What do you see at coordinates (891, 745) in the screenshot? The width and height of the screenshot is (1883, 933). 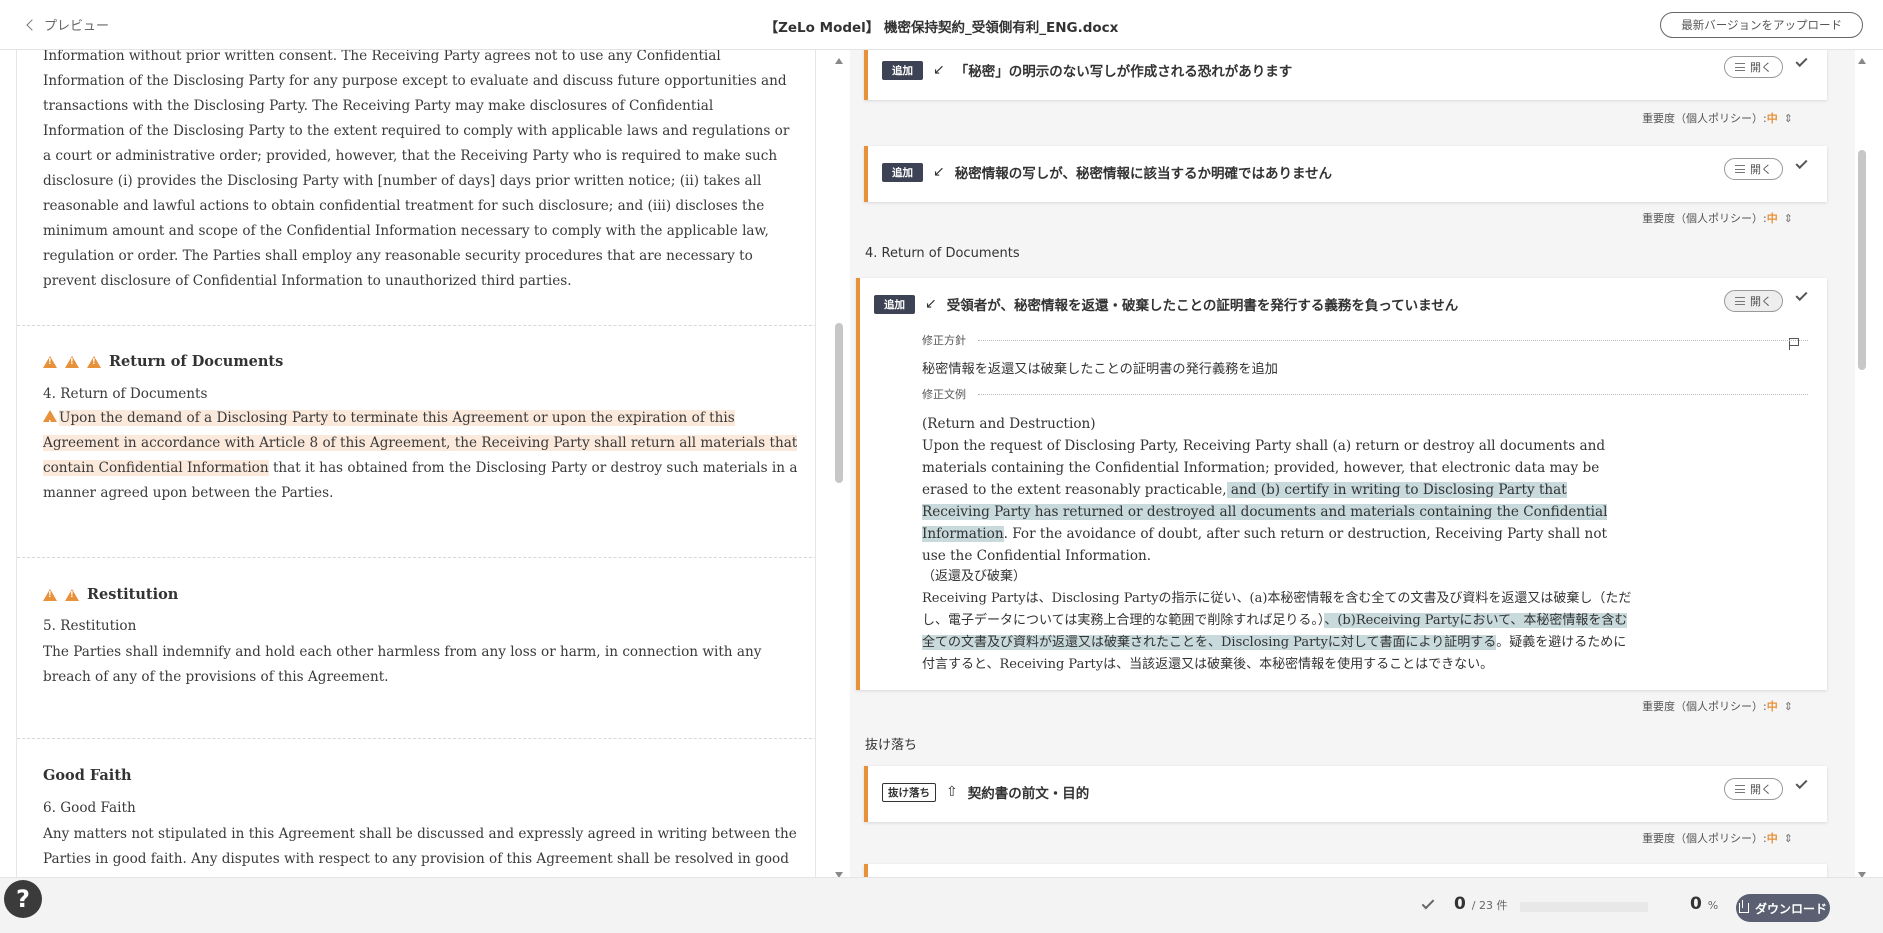 I see `group-label: 抜け落ち` at bounding box center [891, 745].